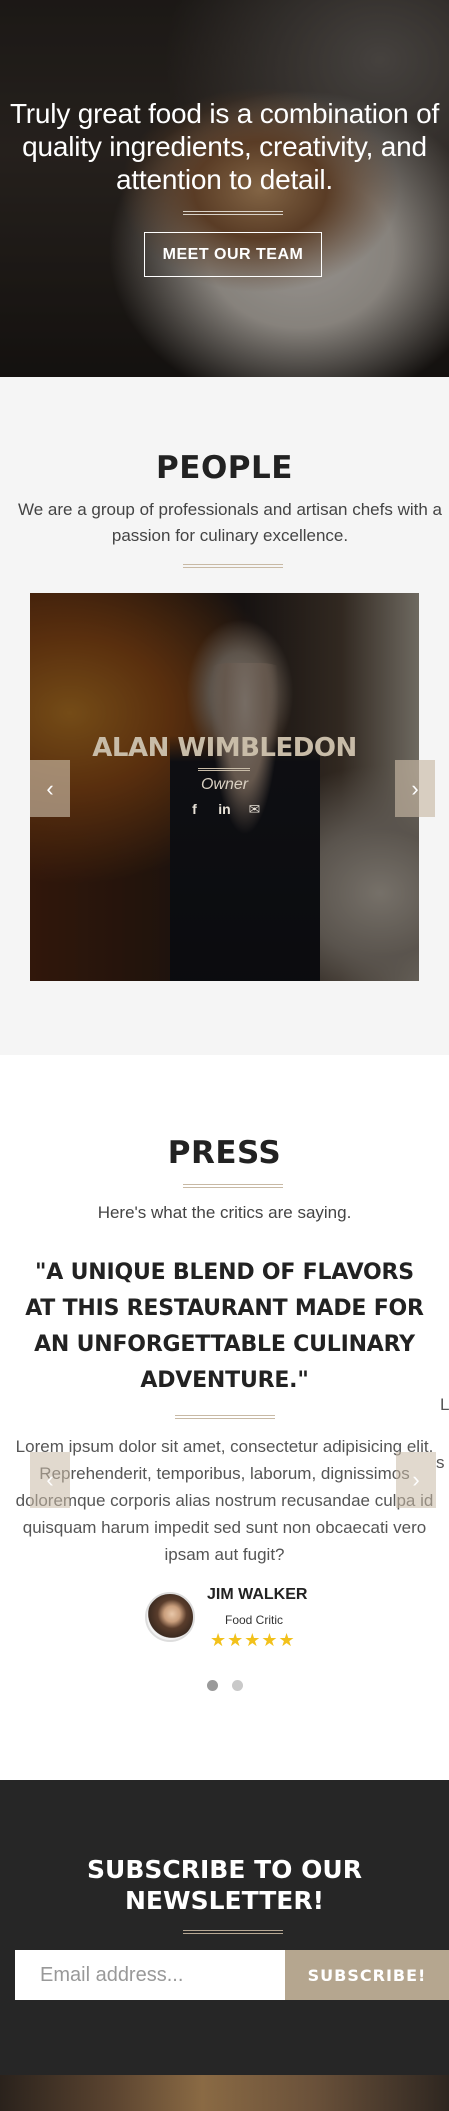 The width and height of the screenshot is (449, 2111). I want to click on member-name: ALAN WIMBLEDON, so click(224, 748).